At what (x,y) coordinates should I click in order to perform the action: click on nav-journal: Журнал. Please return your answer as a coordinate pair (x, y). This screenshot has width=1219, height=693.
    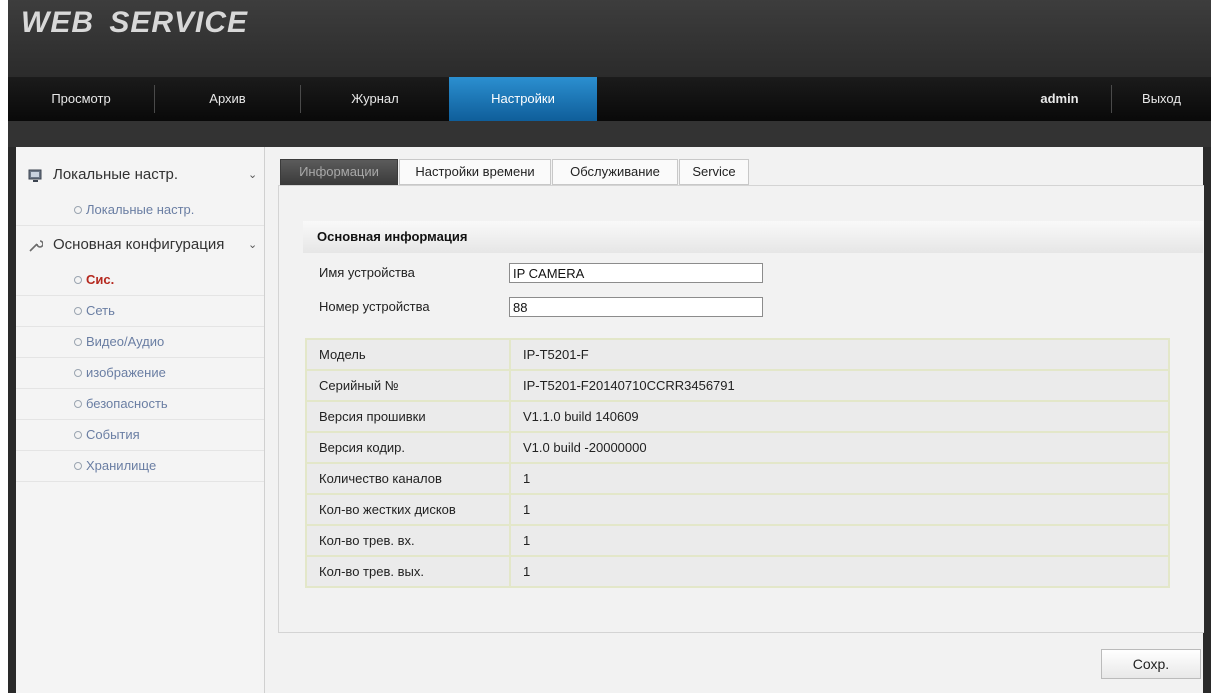
    Looking at the image, I should click on (375, 99).